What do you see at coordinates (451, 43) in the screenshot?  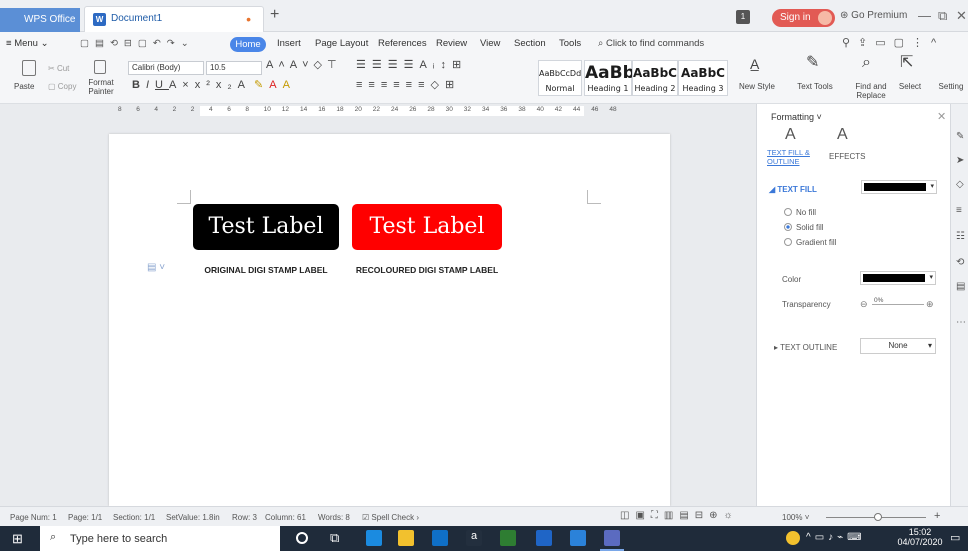 I see `tab-review: Review` at bounding box center [451, 43].